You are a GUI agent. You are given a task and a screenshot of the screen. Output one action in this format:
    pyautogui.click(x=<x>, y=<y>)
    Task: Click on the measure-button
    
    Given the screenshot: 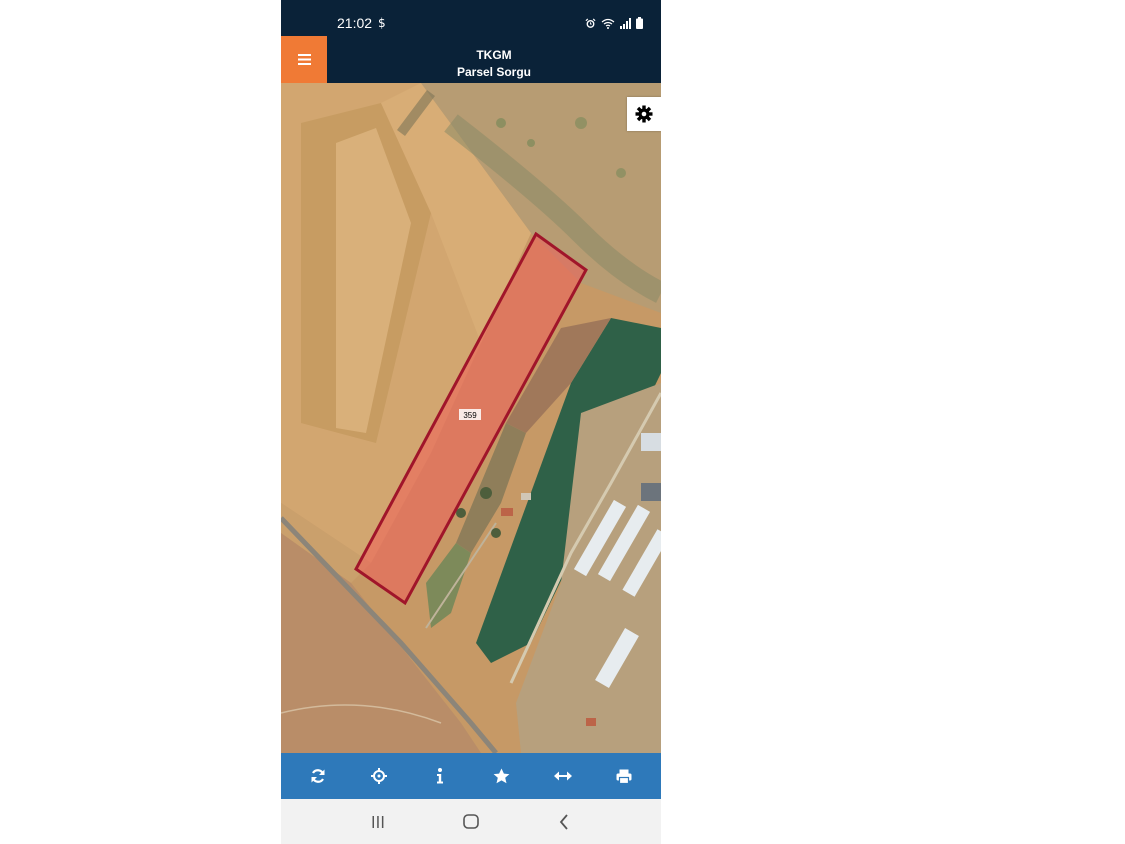 What is the action you would take?
    pyautogui.click(x=563, y=776)
    